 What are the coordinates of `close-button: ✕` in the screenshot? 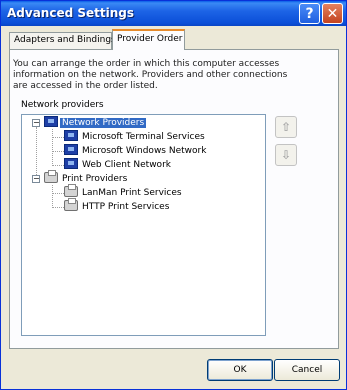 It's located at (332, 13).